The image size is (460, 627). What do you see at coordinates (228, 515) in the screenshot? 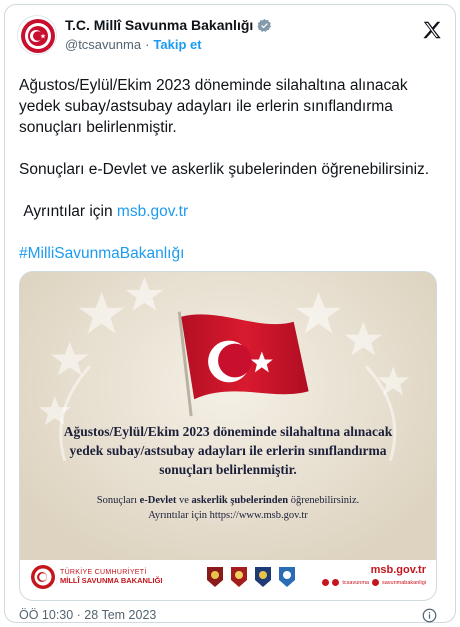
I see `media-subtext-line: Ayrıntılar için https://www.msb.gov.tr` at bounding box center [228, 515].